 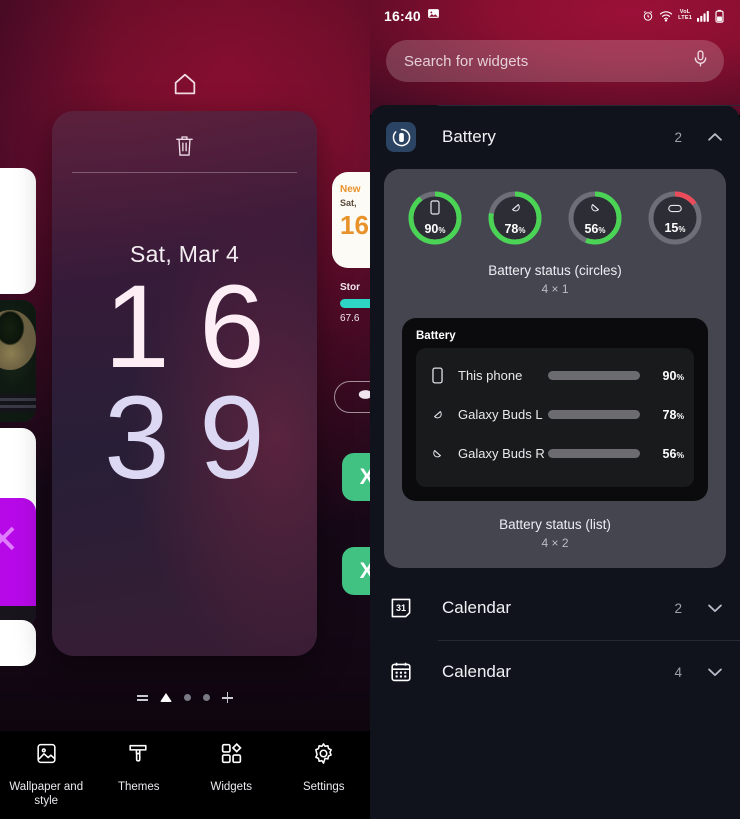 I want to click on news-line-2: Sat,, so click(x=348, y=203).